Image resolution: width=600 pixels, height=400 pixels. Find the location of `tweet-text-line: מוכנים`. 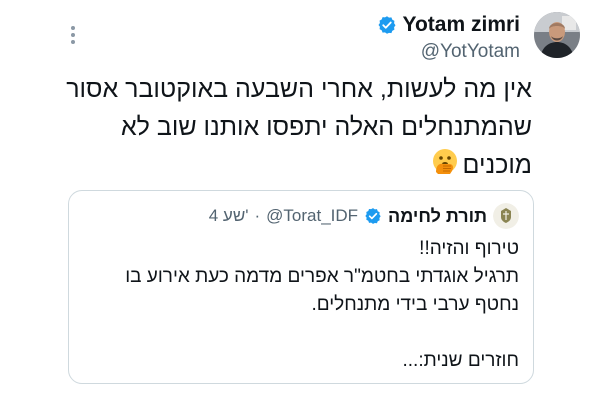

tweet-text-line: מוכנים is located at coordinates (292, 166).